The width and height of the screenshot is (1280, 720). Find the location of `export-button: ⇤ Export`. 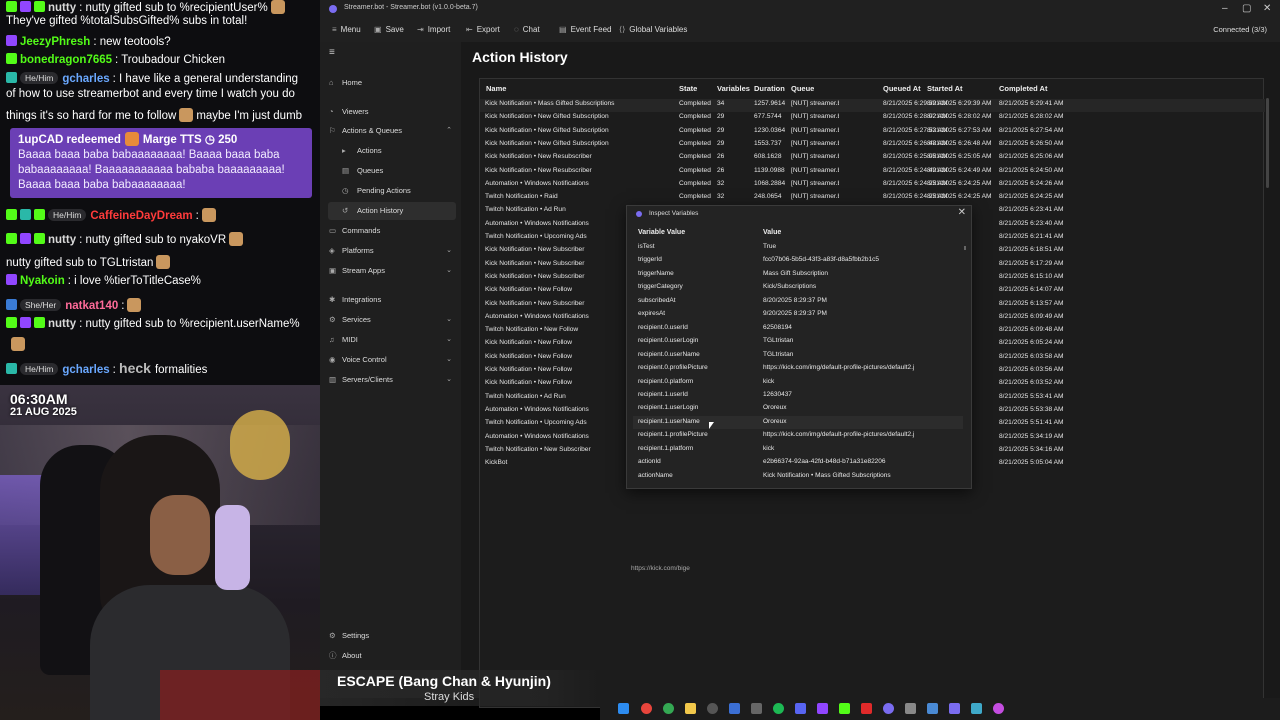

export-button: ⇤ Export is located at coordinates (483, 29).